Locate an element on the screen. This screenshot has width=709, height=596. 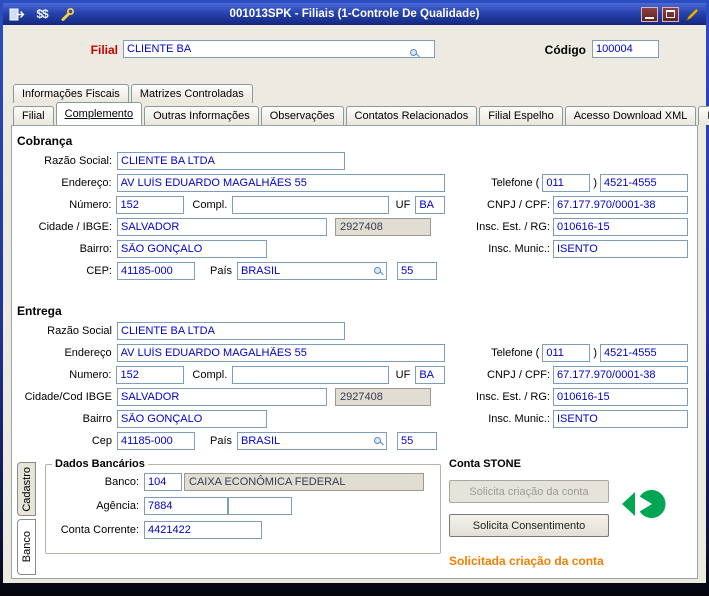
codigo-label: Código is located at coordinates (565, 50).